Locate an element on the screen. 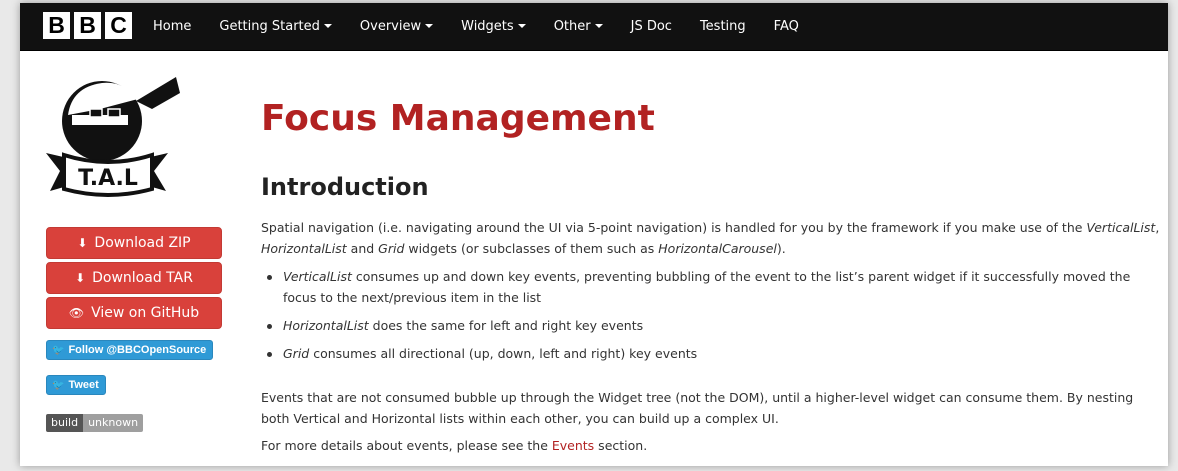 The height and width of the screenshot is (471, 1178). eye-icon: 👁 is located at coordinates (76, 313).